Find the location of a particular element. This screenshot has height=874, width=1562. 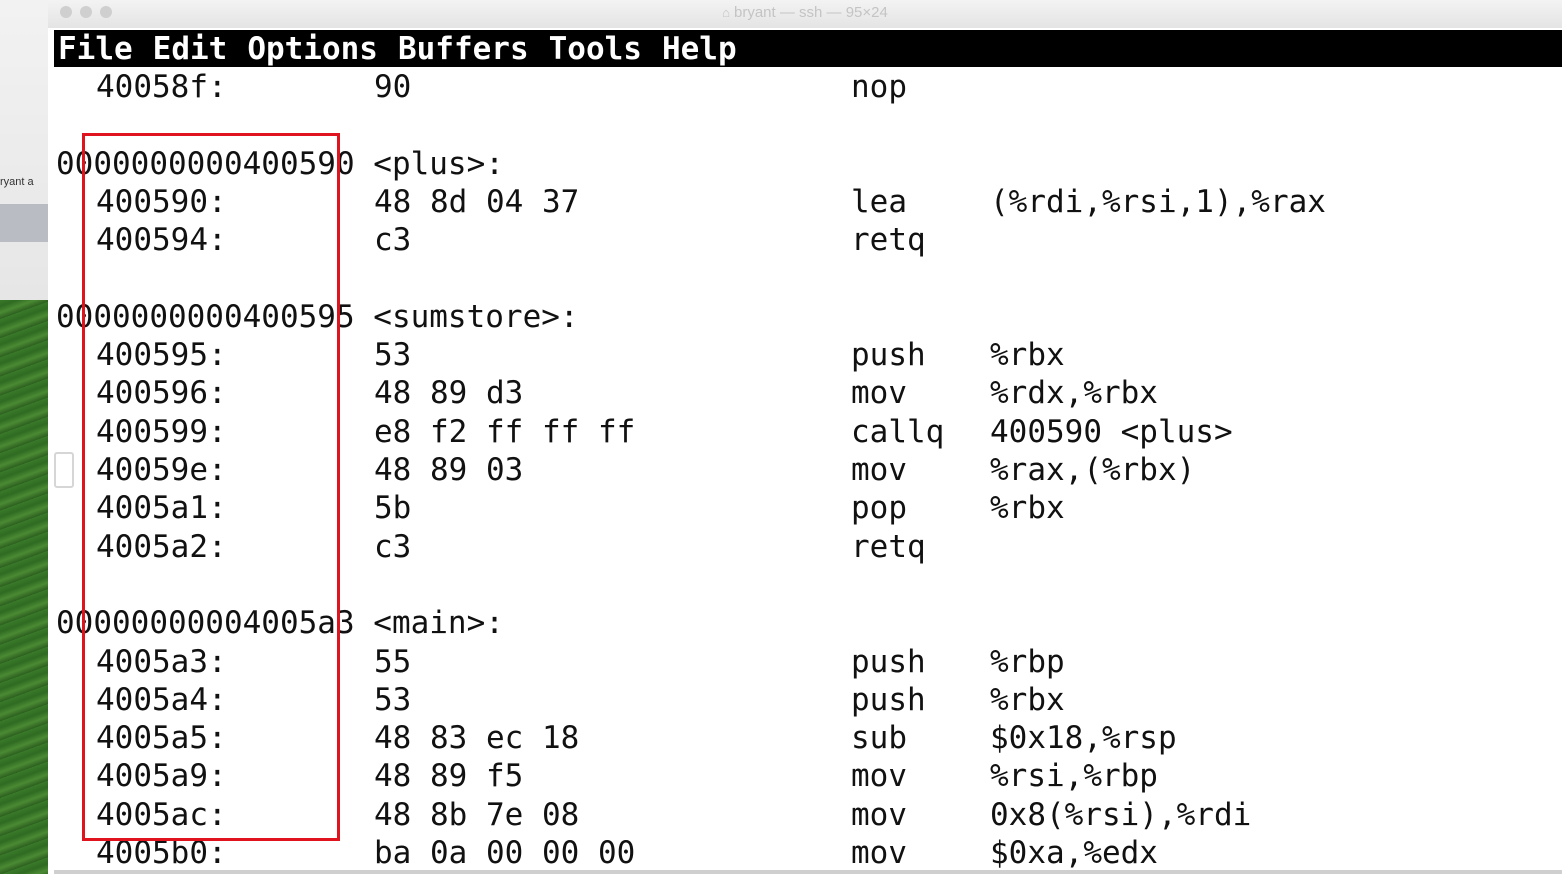

instruction-line: 4005a9: 48 89 f5 mov %rsi,%rbp is located at coordinates (808, 776).